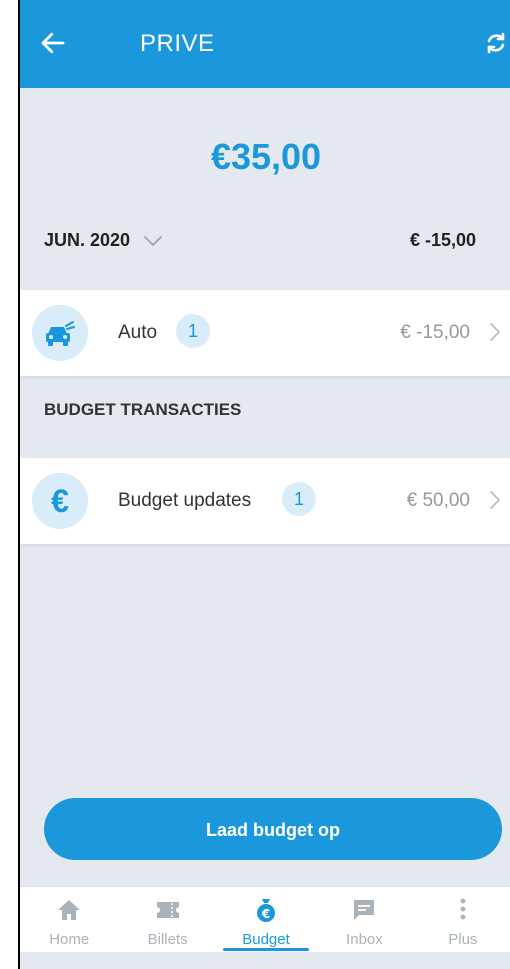 The height and width of the screenshot is (969, 510). Describe the element at coordinates (167, 939) in the screenshot. I see `nav-label: Billets` at that location.